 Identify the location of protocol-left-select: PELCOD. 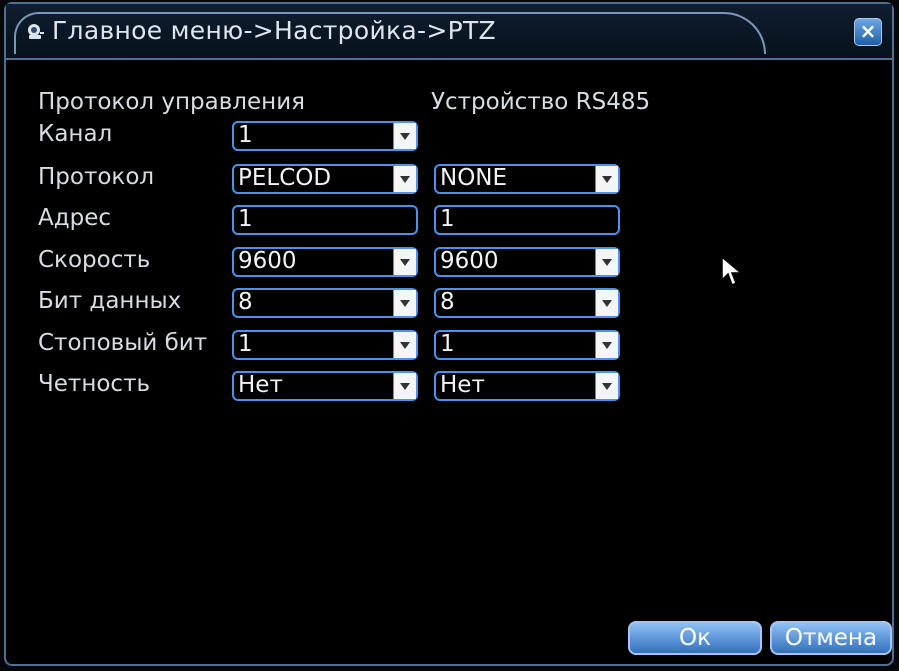
(325, 179).